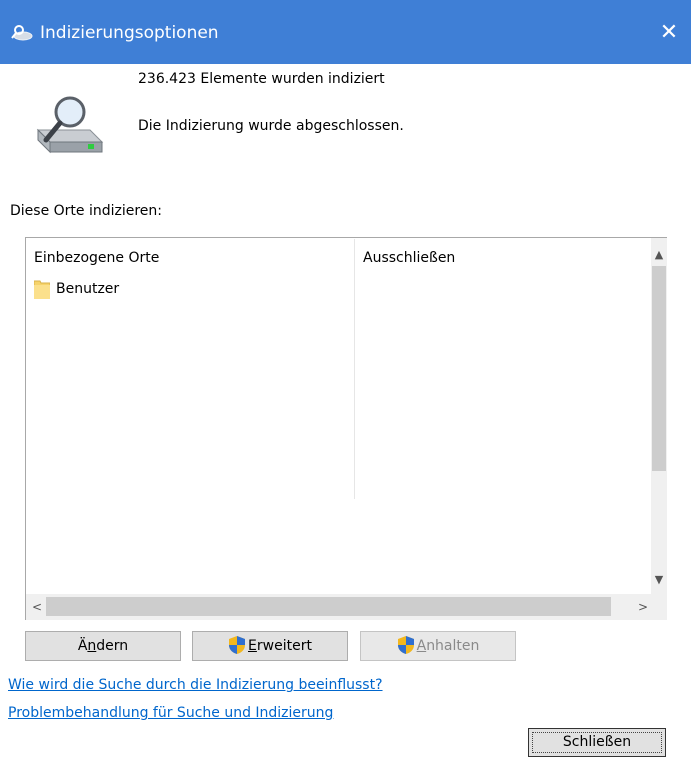 This screenshot has height=767, width=691. What do you see at coordinates (659, 255) in the screenshot?
I see `scroll-up-button: ▲` at bounding box center [659, 255].